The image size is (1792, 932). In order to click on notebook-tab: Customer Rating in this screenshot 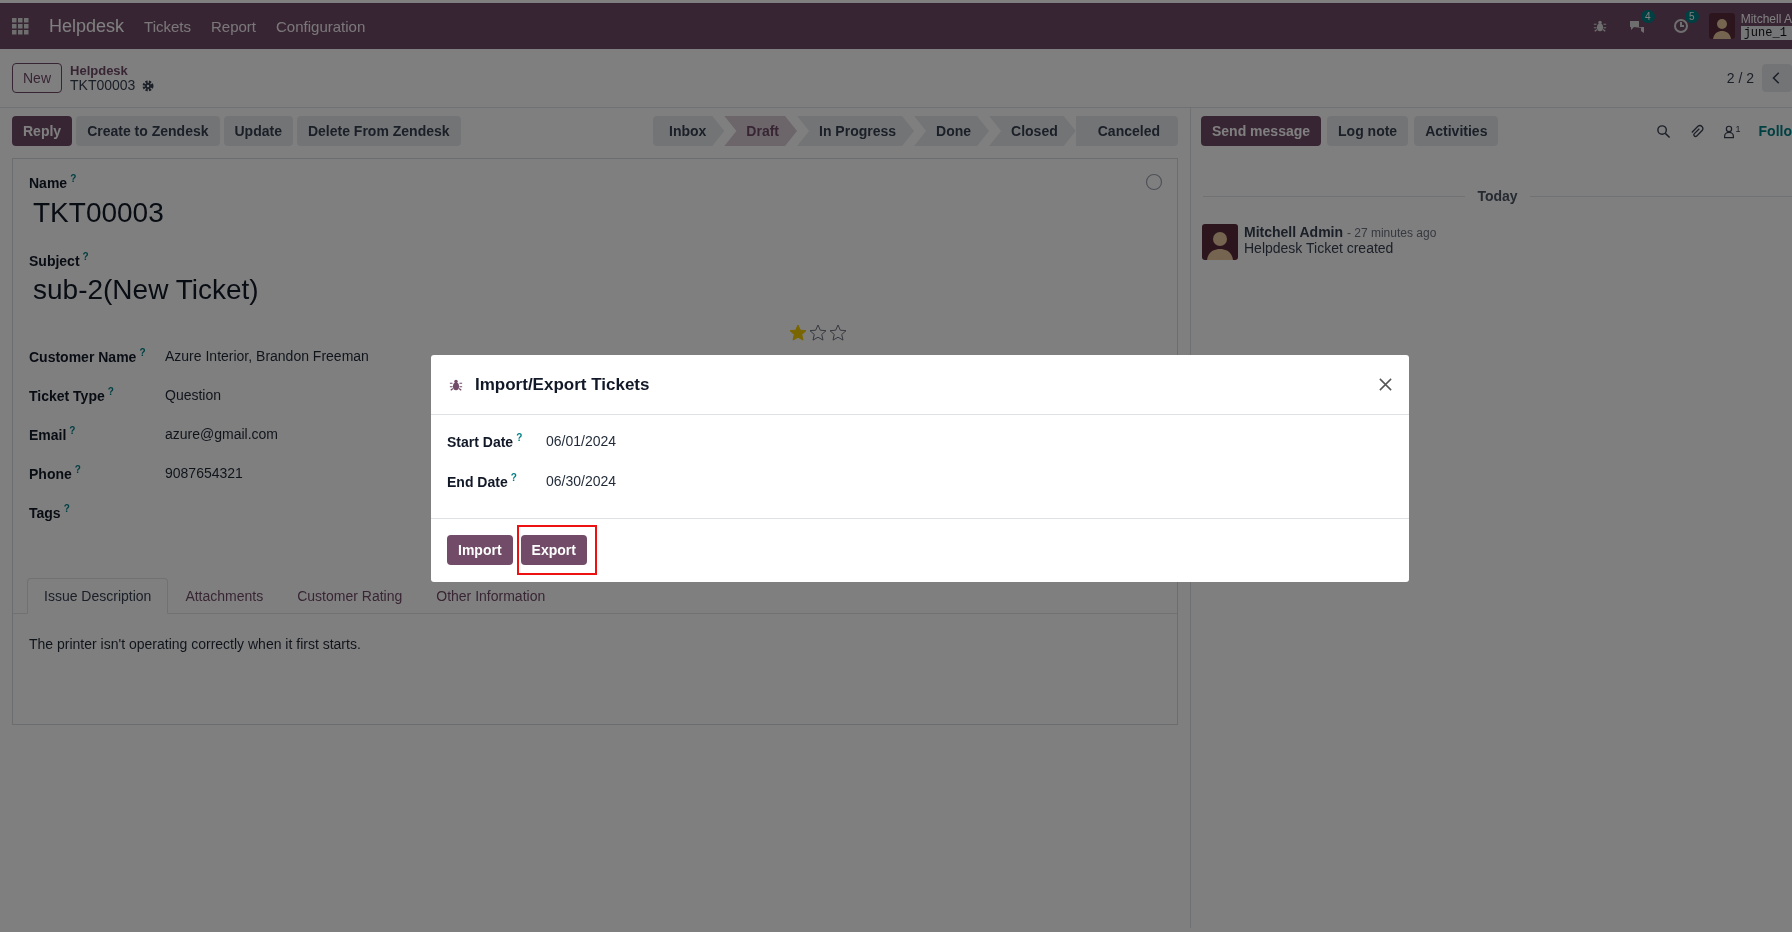, I will do `click(350, 596)`.